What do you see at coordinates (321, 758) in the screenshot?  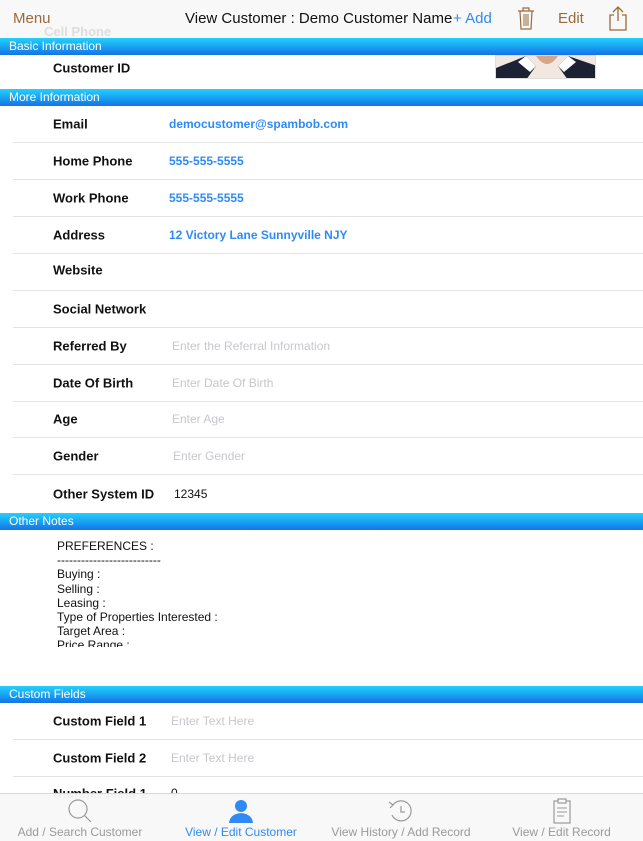 I see `custom-field-2-input` at bounding box center [321, 758].